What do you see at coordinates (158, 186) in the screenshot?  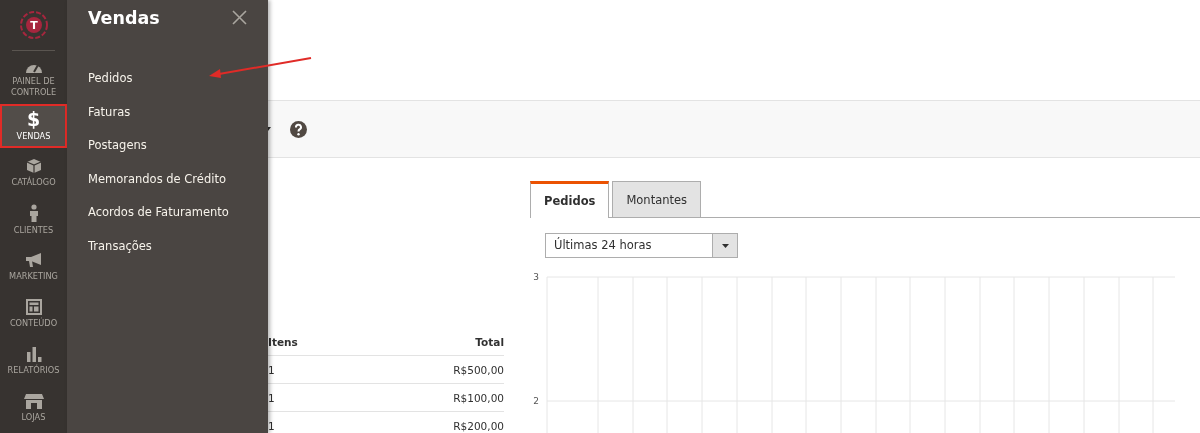 I see `menu-item: Memorandos de Crédito` at bounding box center [158, 186].